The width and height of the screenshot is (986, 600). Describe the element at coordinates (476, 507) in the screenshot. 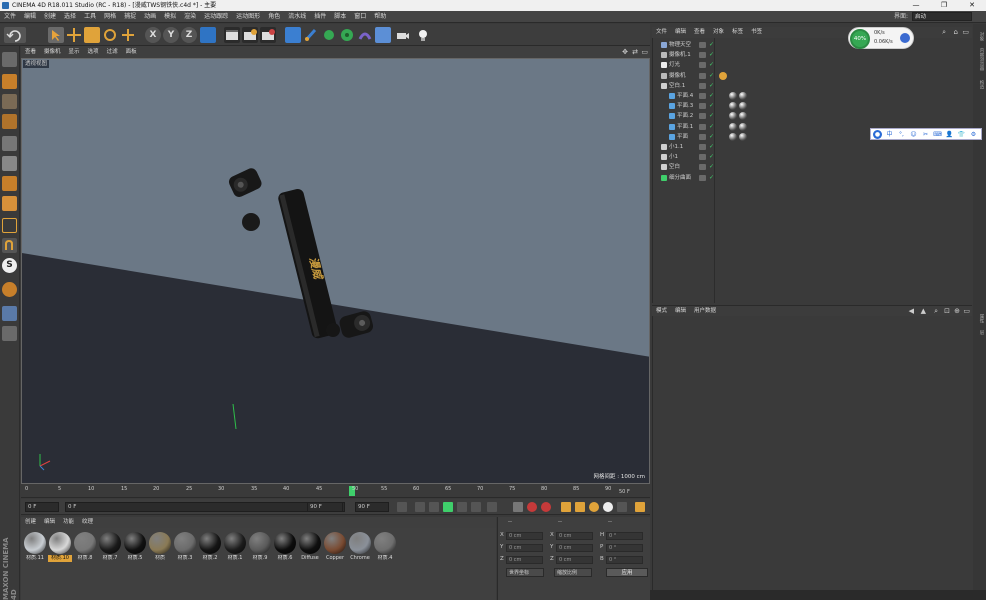

I see `next-key-icon` at that location.